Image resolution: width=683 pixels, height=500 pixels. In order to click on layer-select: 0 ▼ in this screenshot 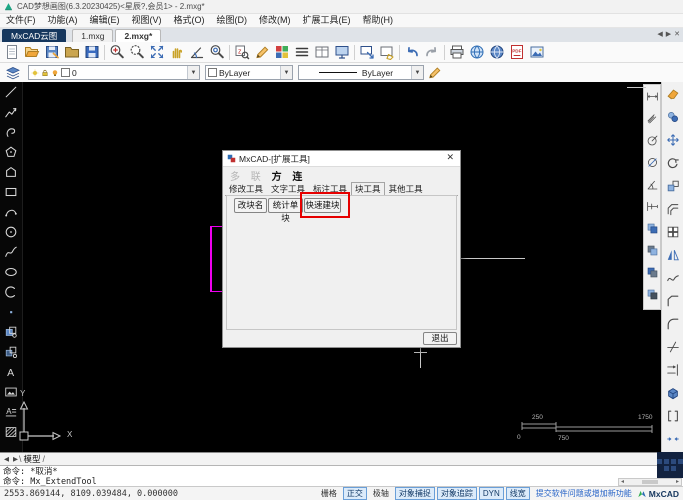, I will do `click(114, 72)`.